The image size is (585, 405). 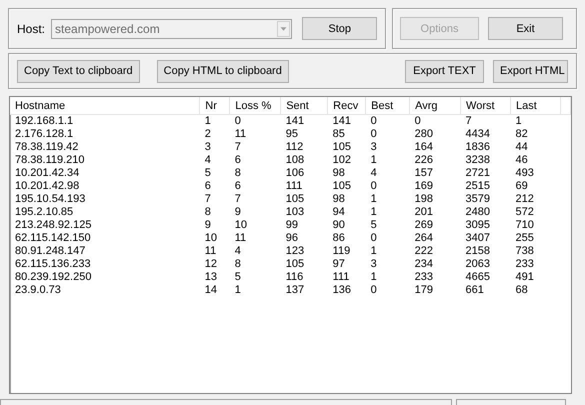 I want to click on button: Export TEXT, so click(x=444, y=71).